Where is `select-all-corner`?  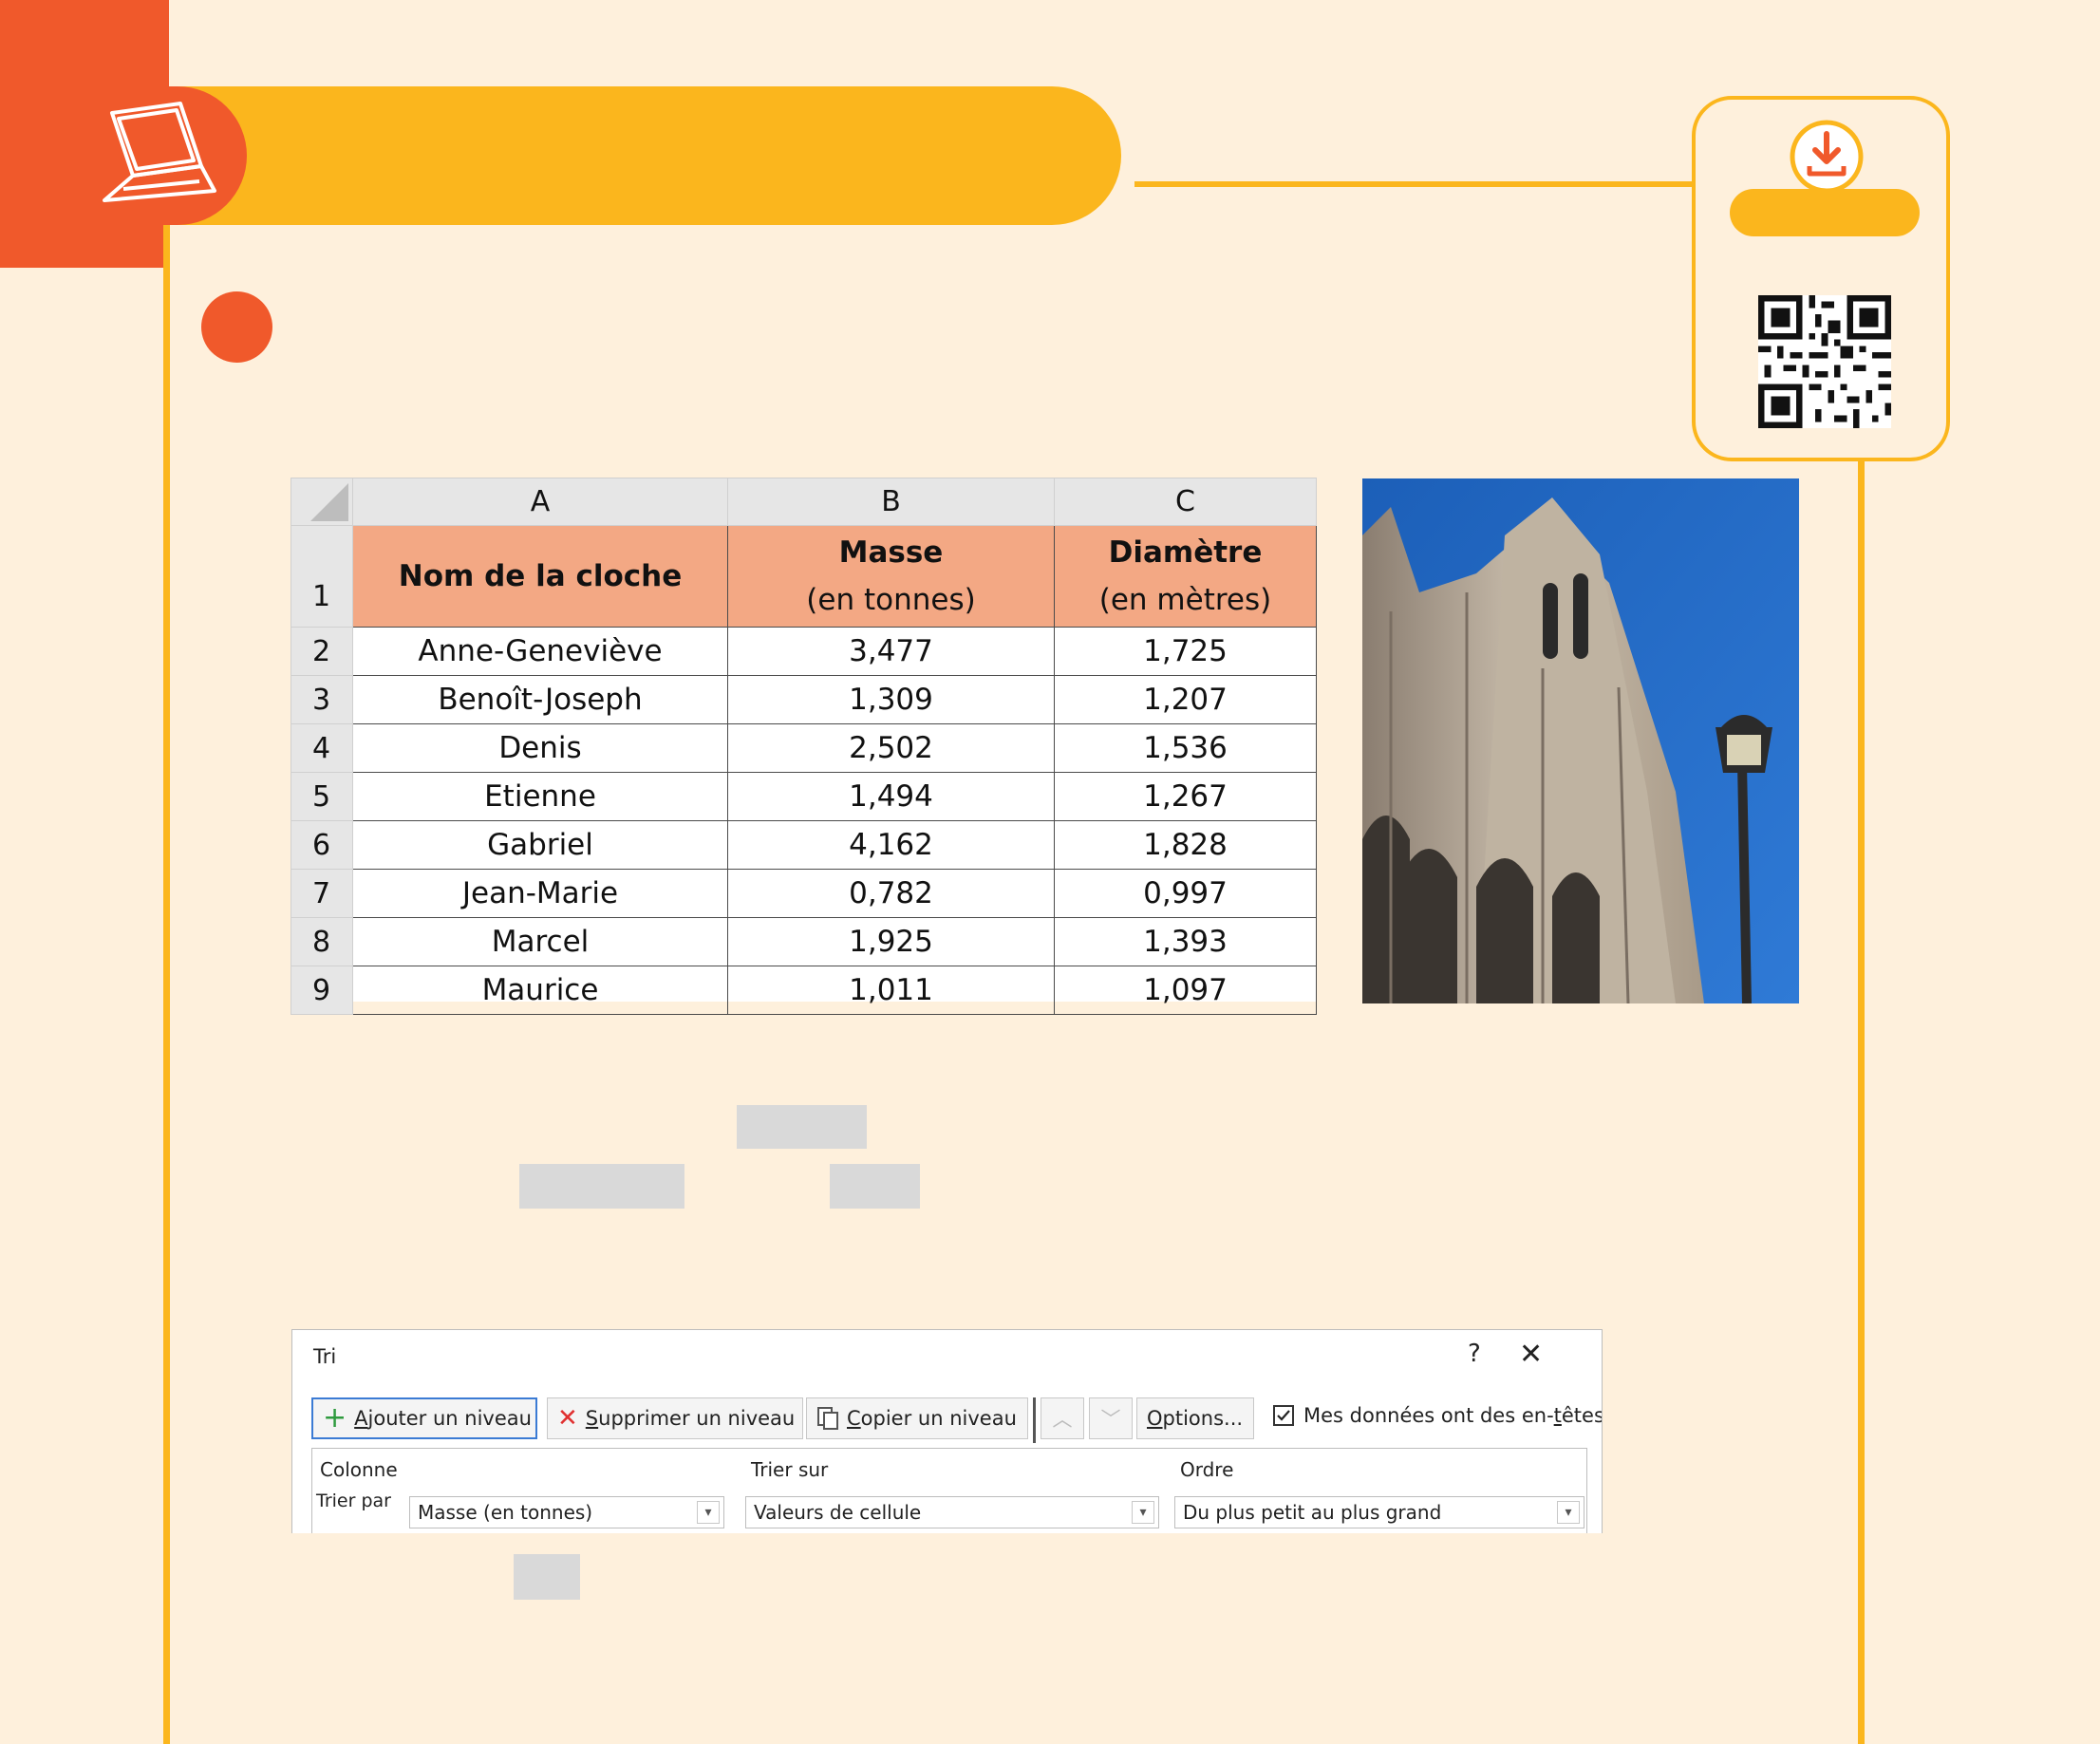
select-all-corner is located at coordinates (322, 502).